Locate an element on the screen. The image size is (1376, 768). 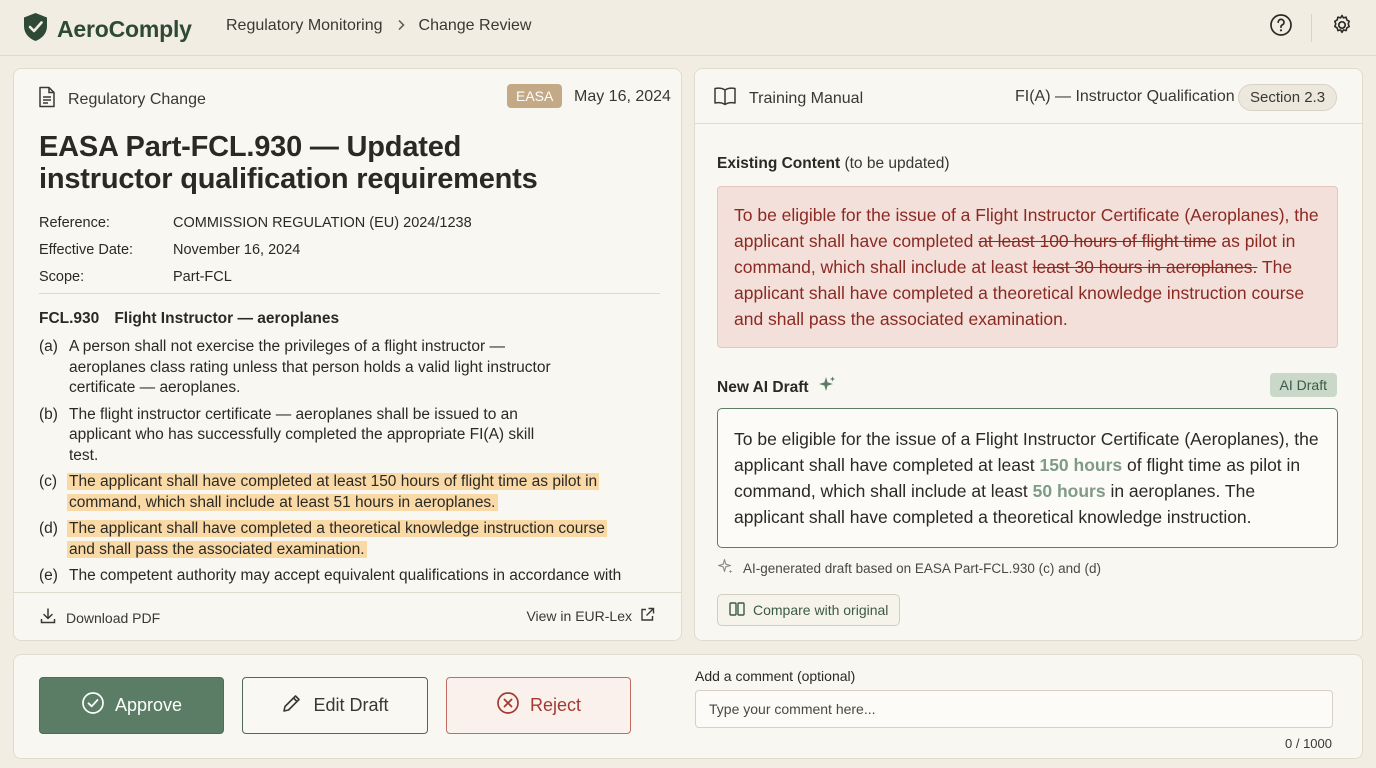
section-title: Flight Instructor — aeroplanes is located at coordinates (227, 318).